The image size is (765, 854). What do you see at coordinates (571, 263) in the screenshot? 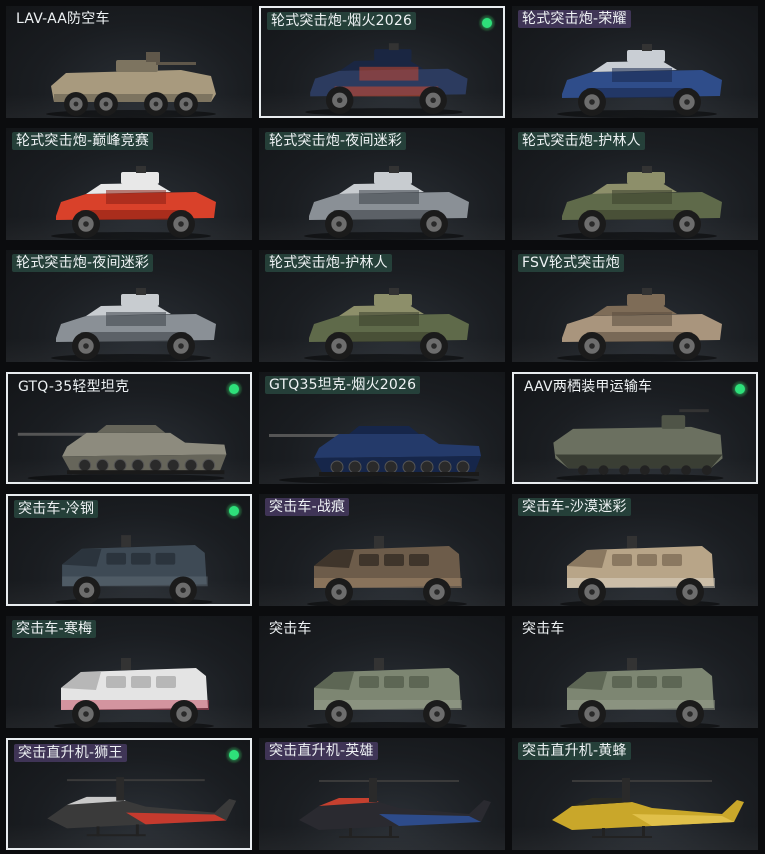
I see `vehicle-name: FSV轮式突击炮` at bounding box center [571, 263].